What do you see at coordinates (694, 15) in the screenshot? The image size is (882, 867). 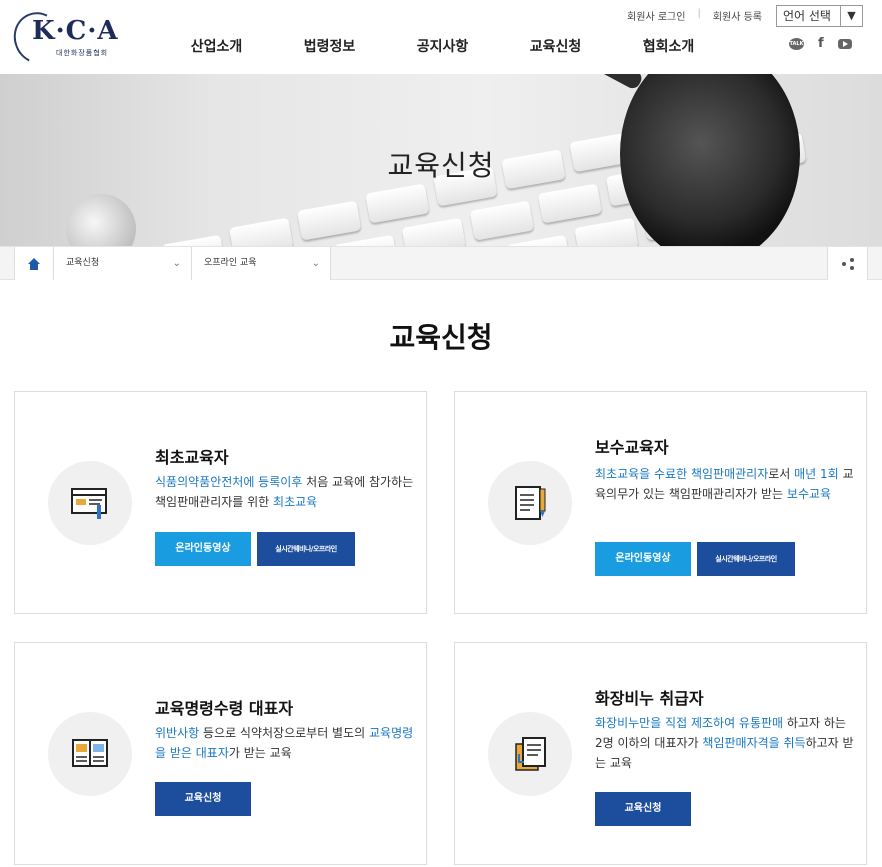 I see `utility-links: 회원사 로그인 | 회원사 등록` at bounding box center [694, 15].